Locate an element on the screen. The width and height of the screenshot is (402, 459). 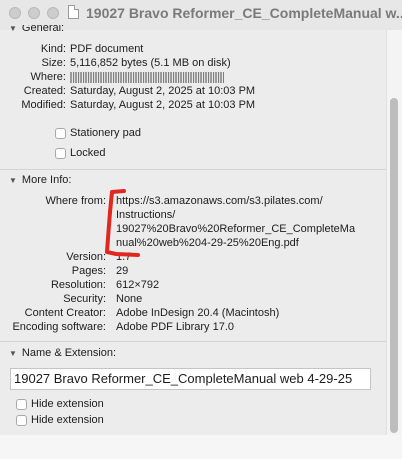
red-bracket-annotation is located at coordinates (122, 223).